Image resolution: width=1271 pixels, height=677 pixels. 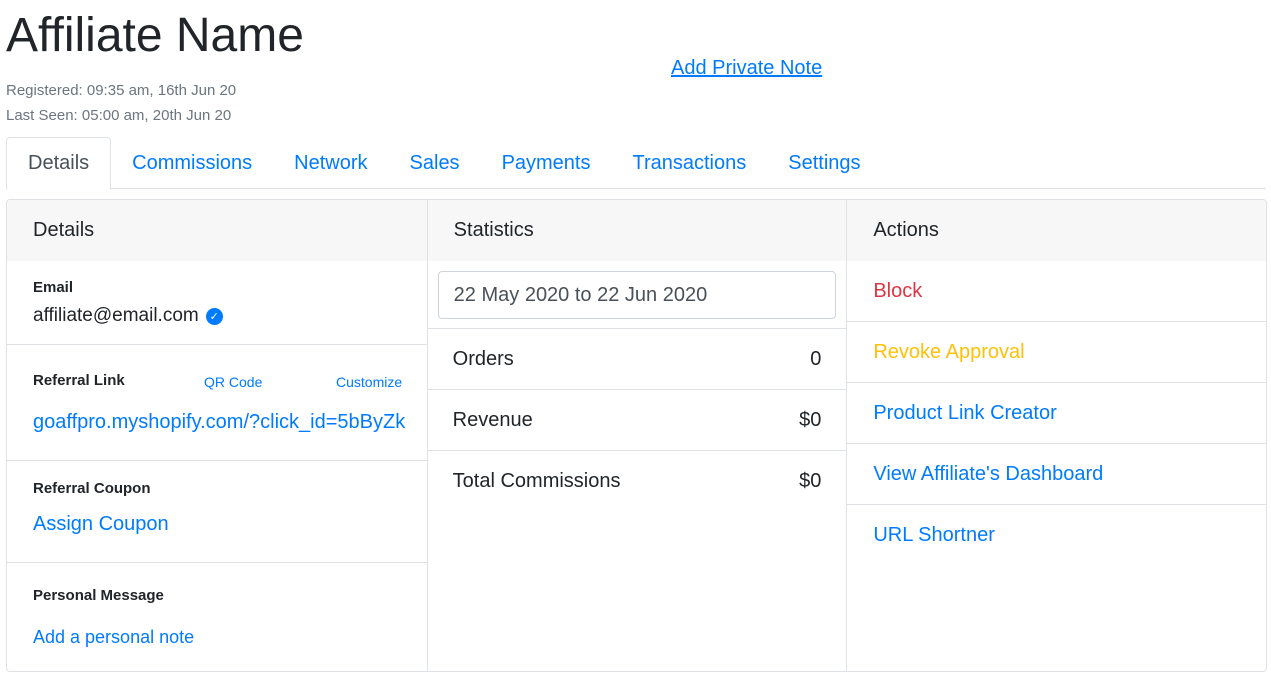 What do you see at coordinates (546, 163) in the screenshot?
I see `tab-payments: Payments` at bounding box center [546, 163].